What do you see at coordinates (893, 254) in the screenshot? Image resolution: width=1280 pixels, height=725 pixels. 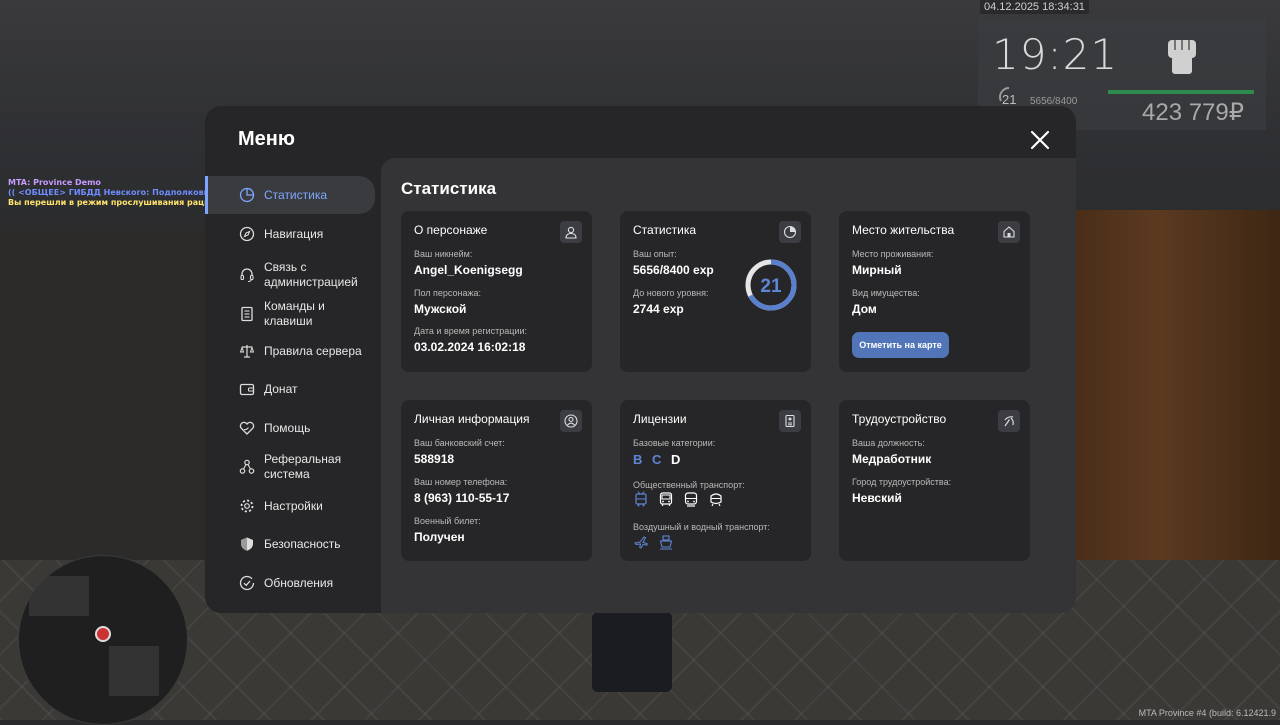 I see `residence-label: Место проживания:` at bounding box center [893, 254].